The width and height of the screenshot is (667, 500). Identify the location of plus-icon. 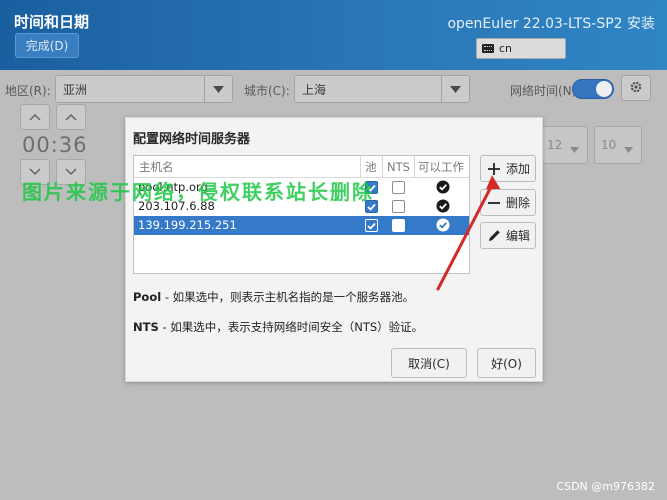
(494, 169).